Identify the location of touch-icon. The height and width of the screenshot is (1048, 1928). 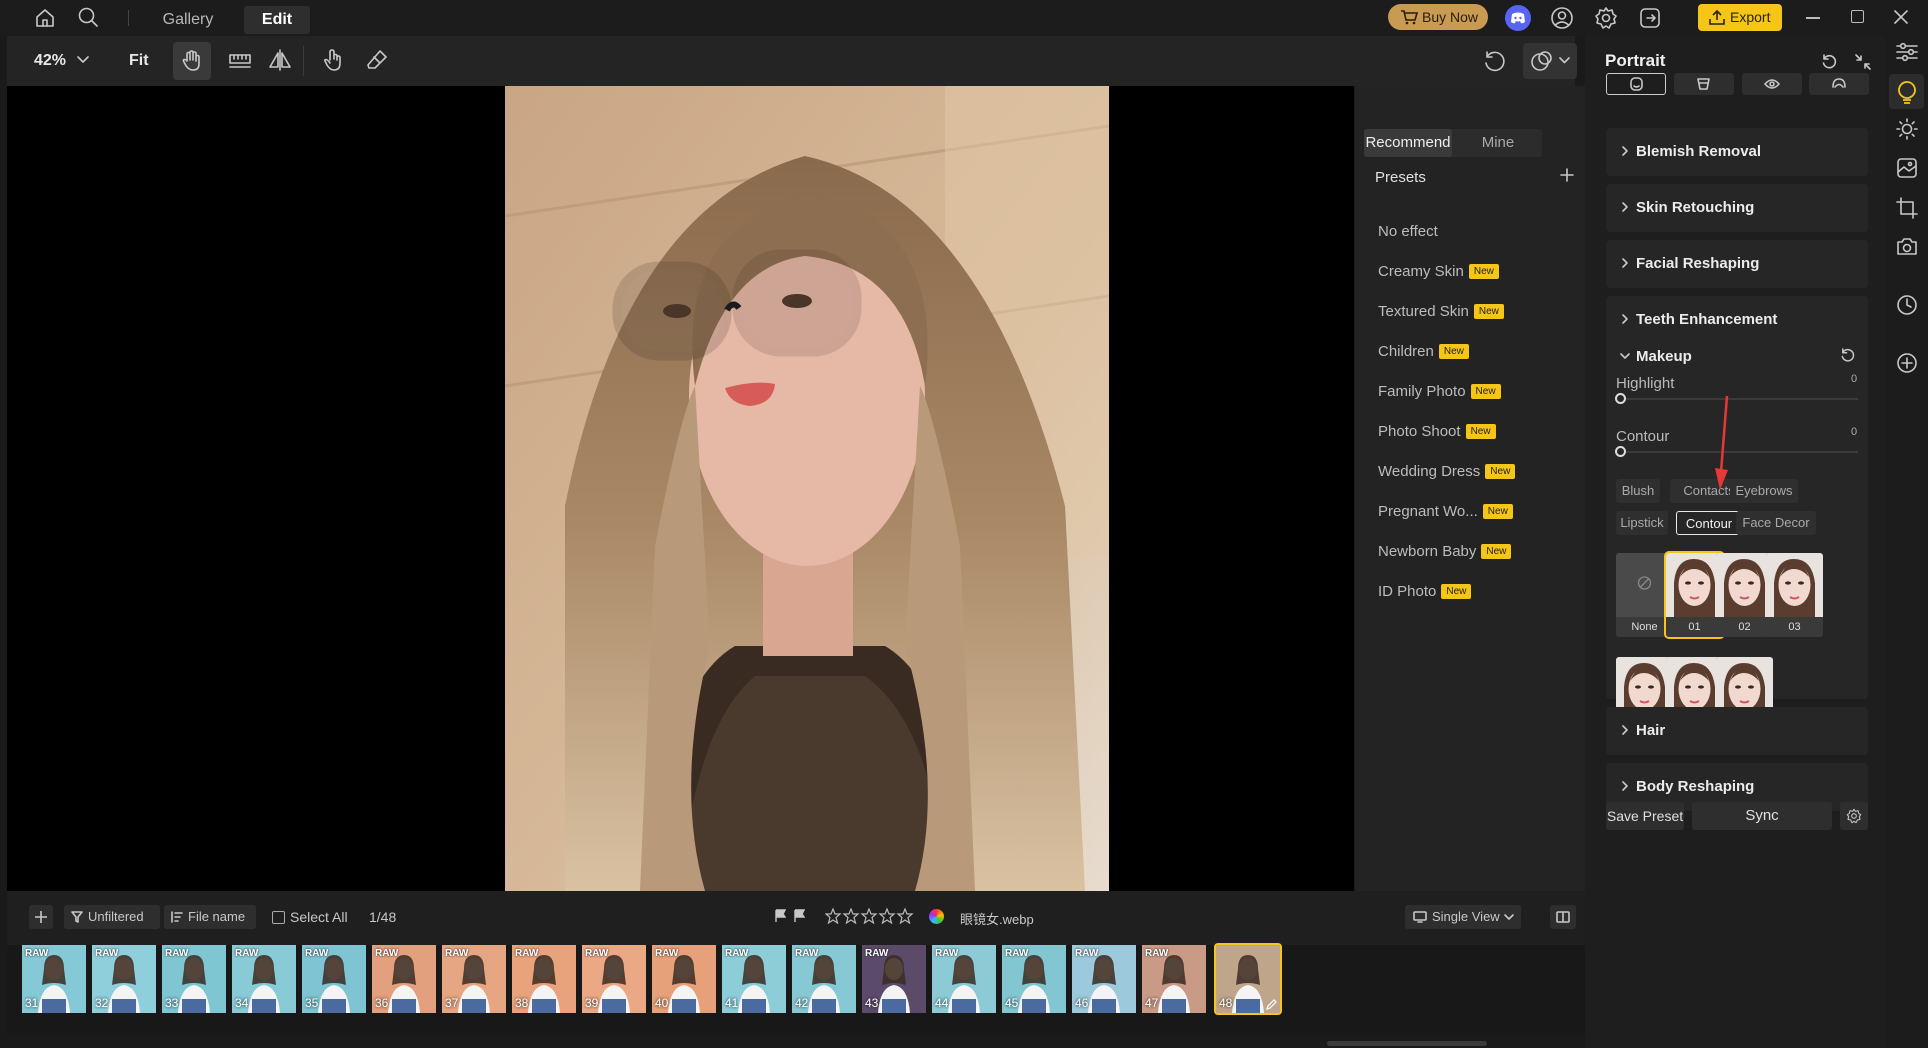
(333, 60).